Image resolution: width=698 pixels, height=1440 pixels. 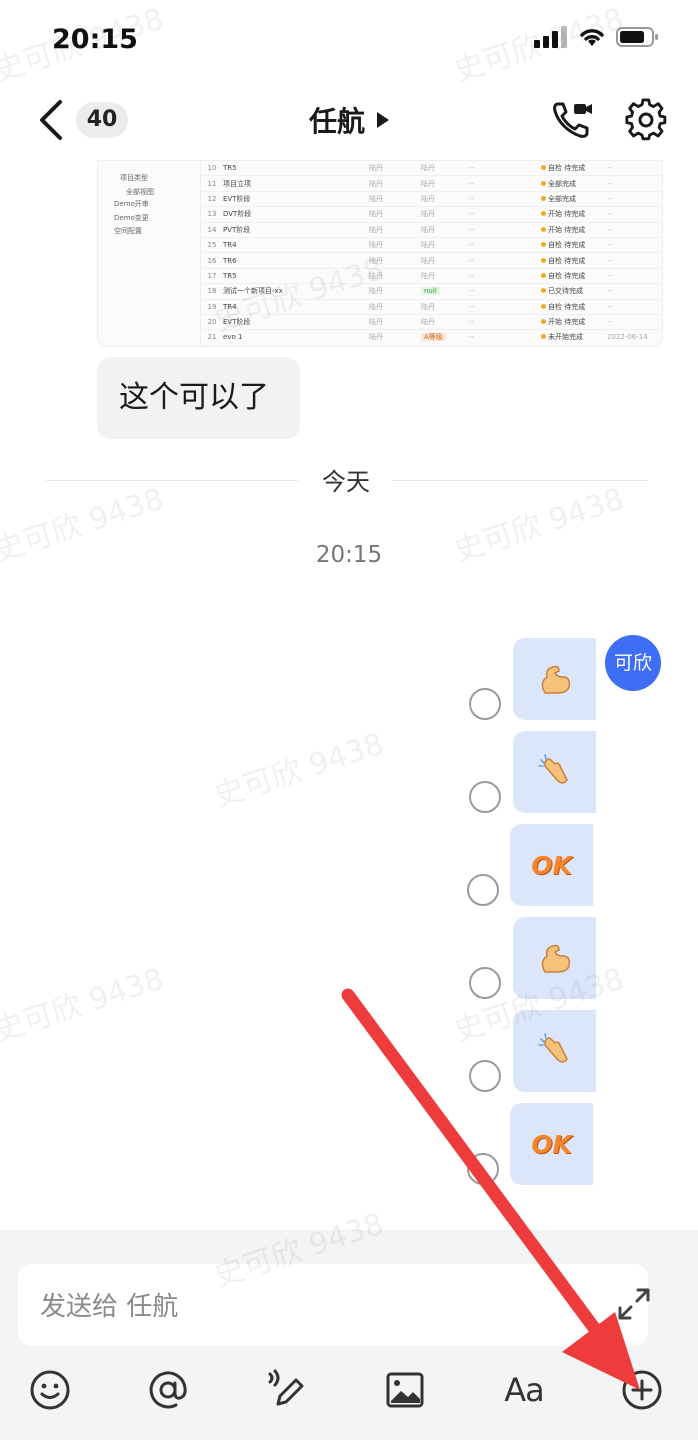 What do you see at coordinates (445, 291) in the screenshot?
I see `shared-table-cell: null` at bounding box center [445, 291].